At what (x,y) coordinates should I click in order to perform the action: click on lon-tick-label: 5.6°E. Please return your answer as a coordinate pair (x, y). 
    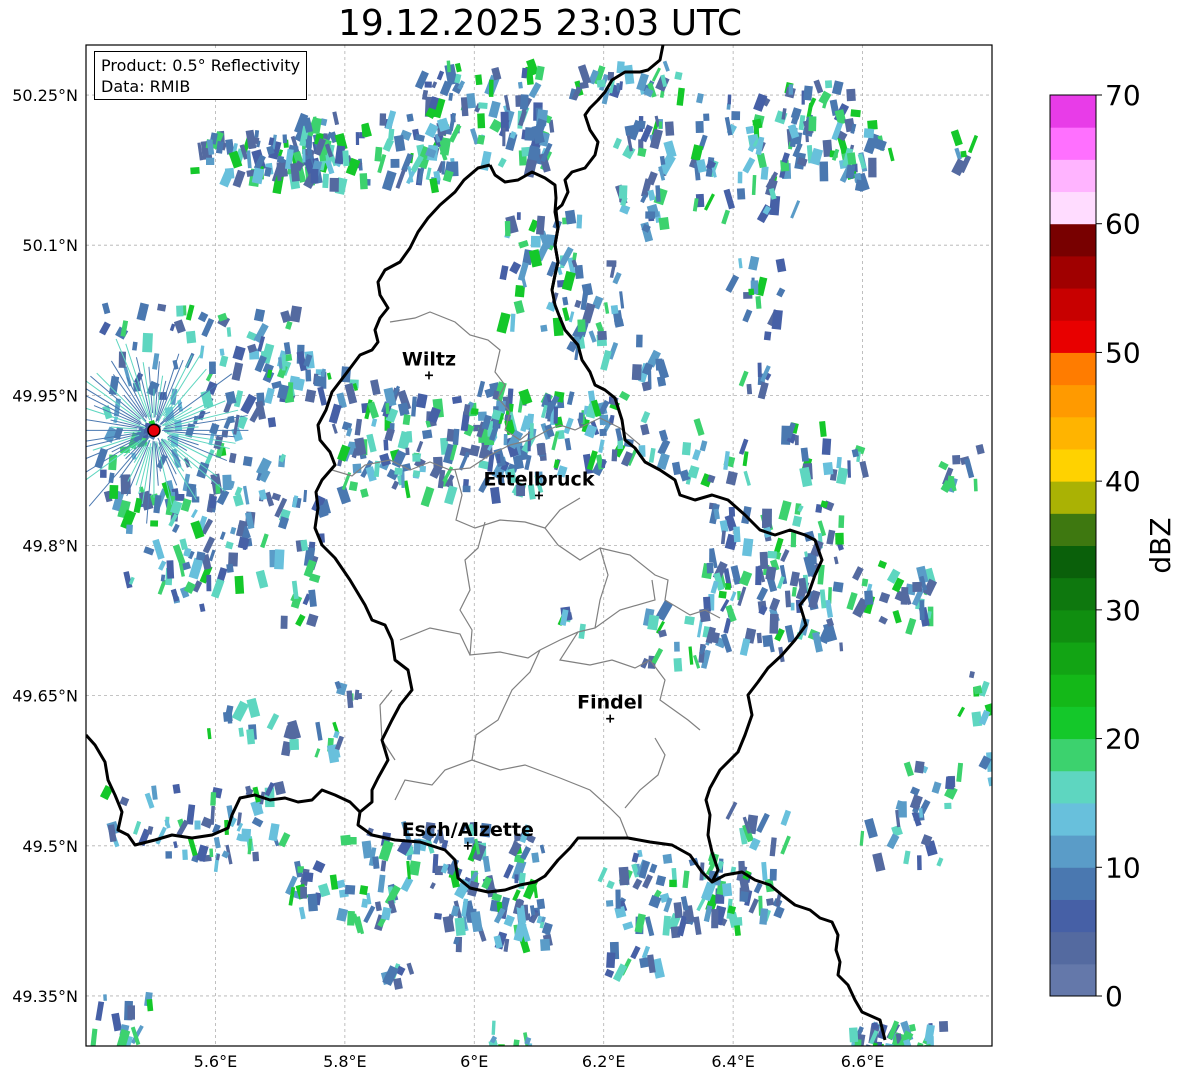
    Looking at the image, I should click on (216, 1061).